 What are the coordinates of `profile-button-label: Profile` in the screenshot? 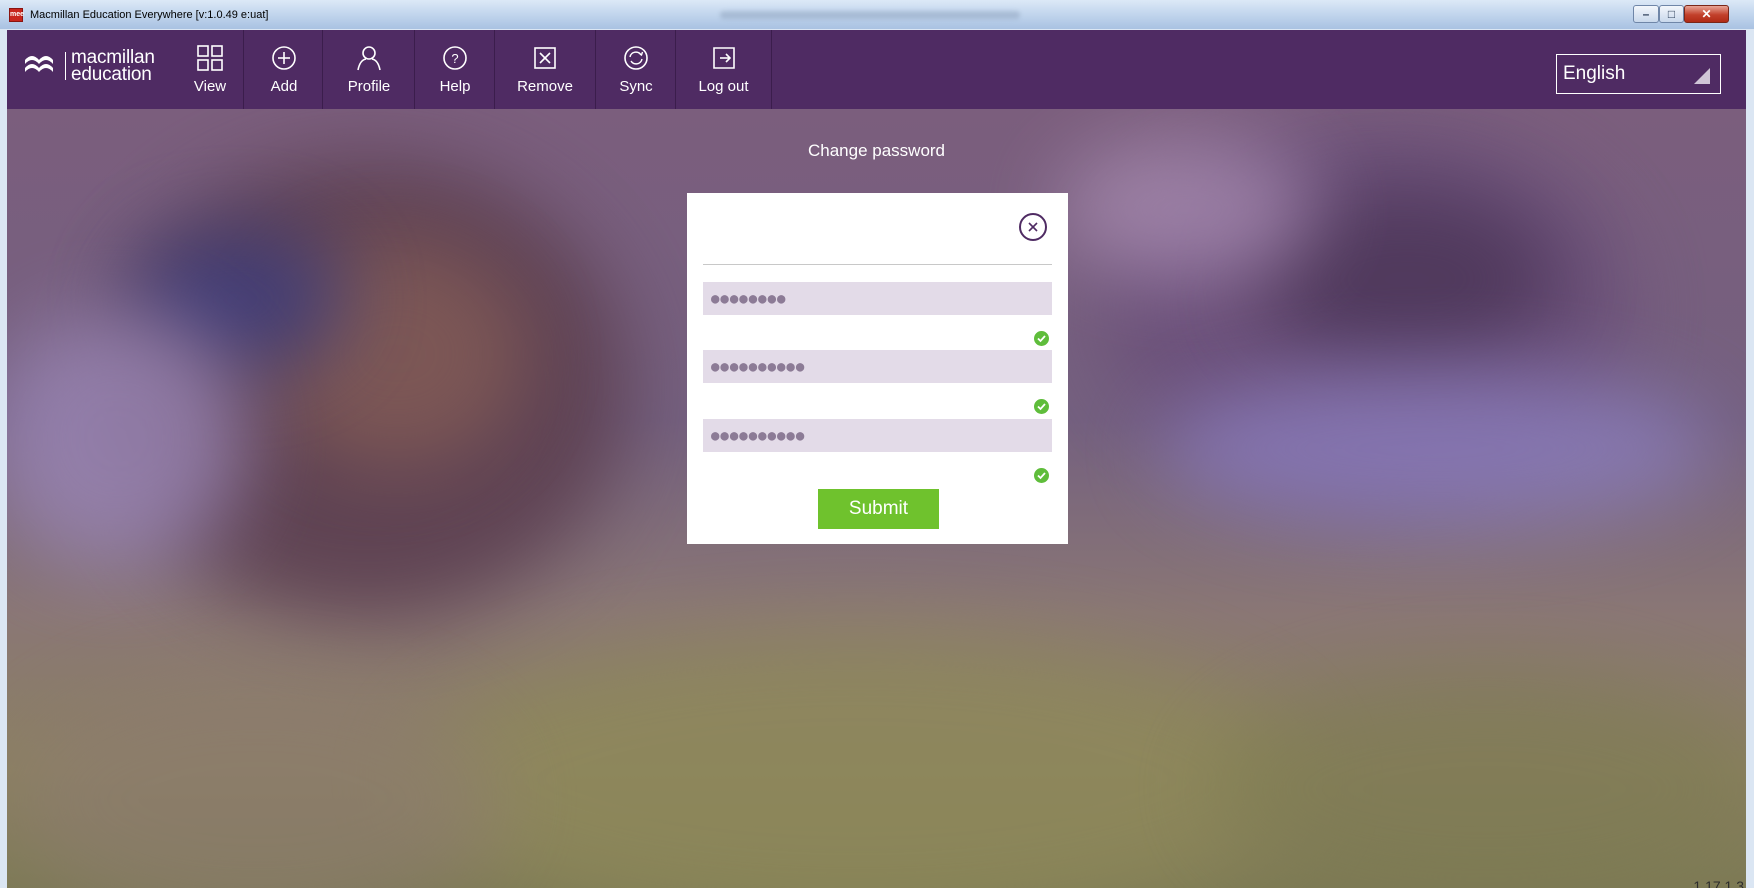 It's located at (369, 86).